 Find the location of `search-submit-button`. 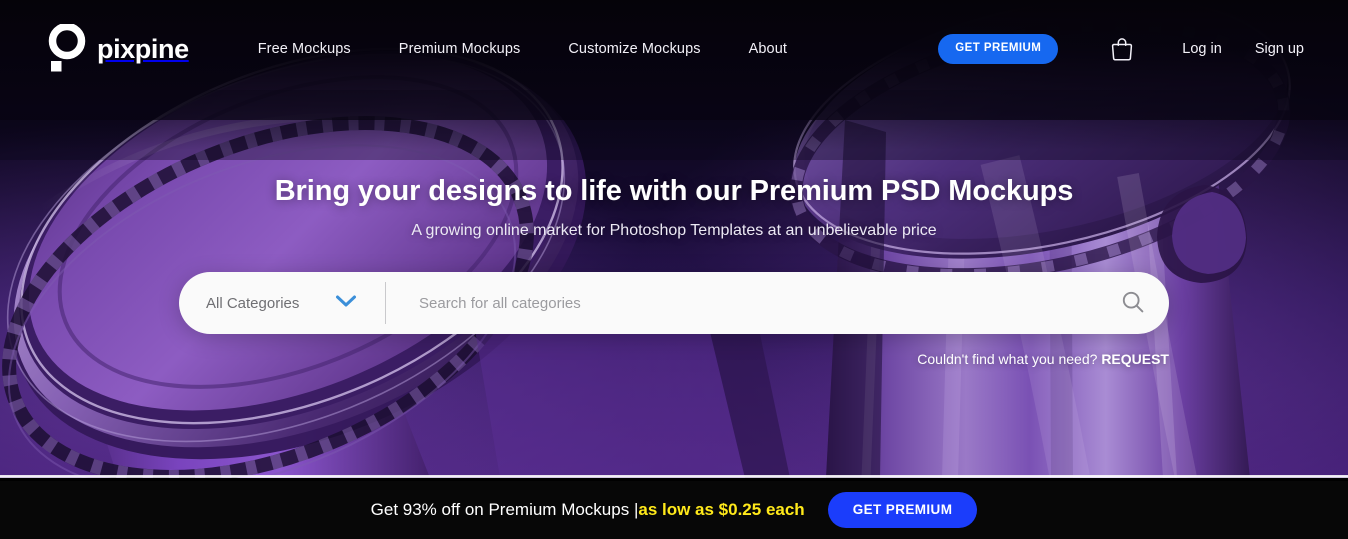

search-submit-button is located at coordinates (1137, 303).